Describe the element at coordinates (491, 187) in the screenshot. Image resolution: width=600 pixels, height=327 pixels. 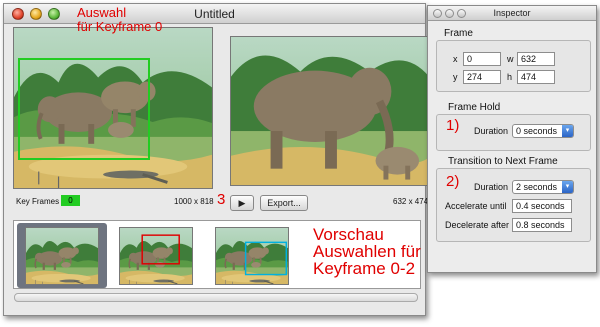
I see `transition-duration-label: Duration` at that location.